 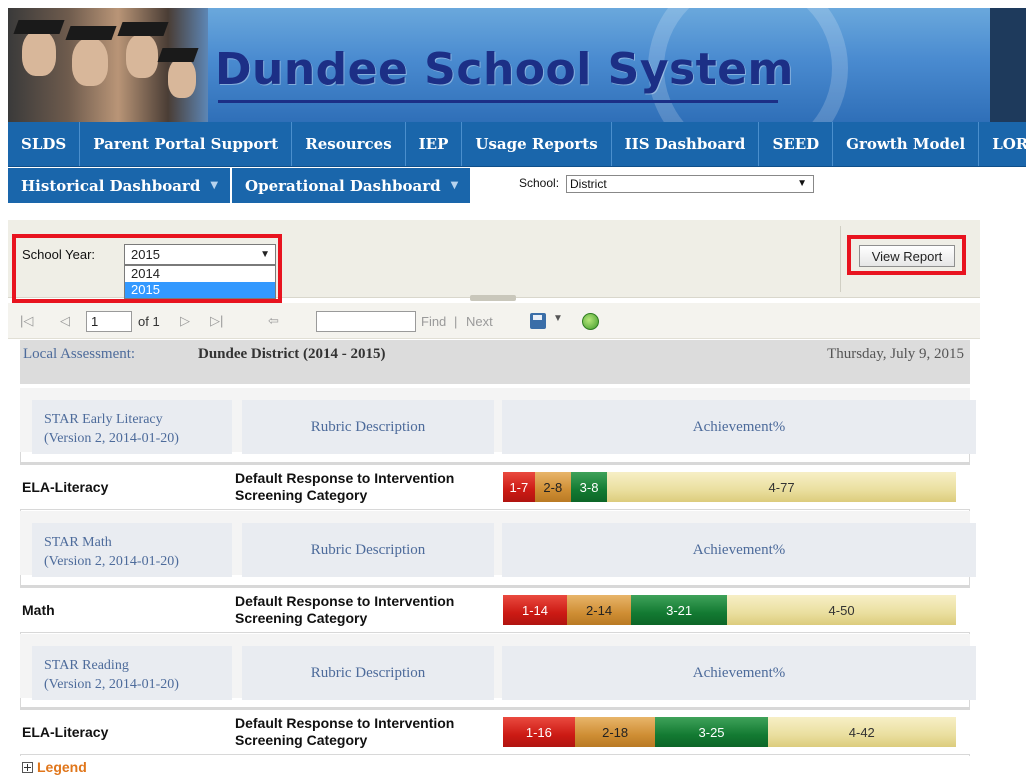 What do you see at coordinates (615, 732) in the screenshot?
I see `achievement-segment: 2-18` at bounding box center [615, 732].